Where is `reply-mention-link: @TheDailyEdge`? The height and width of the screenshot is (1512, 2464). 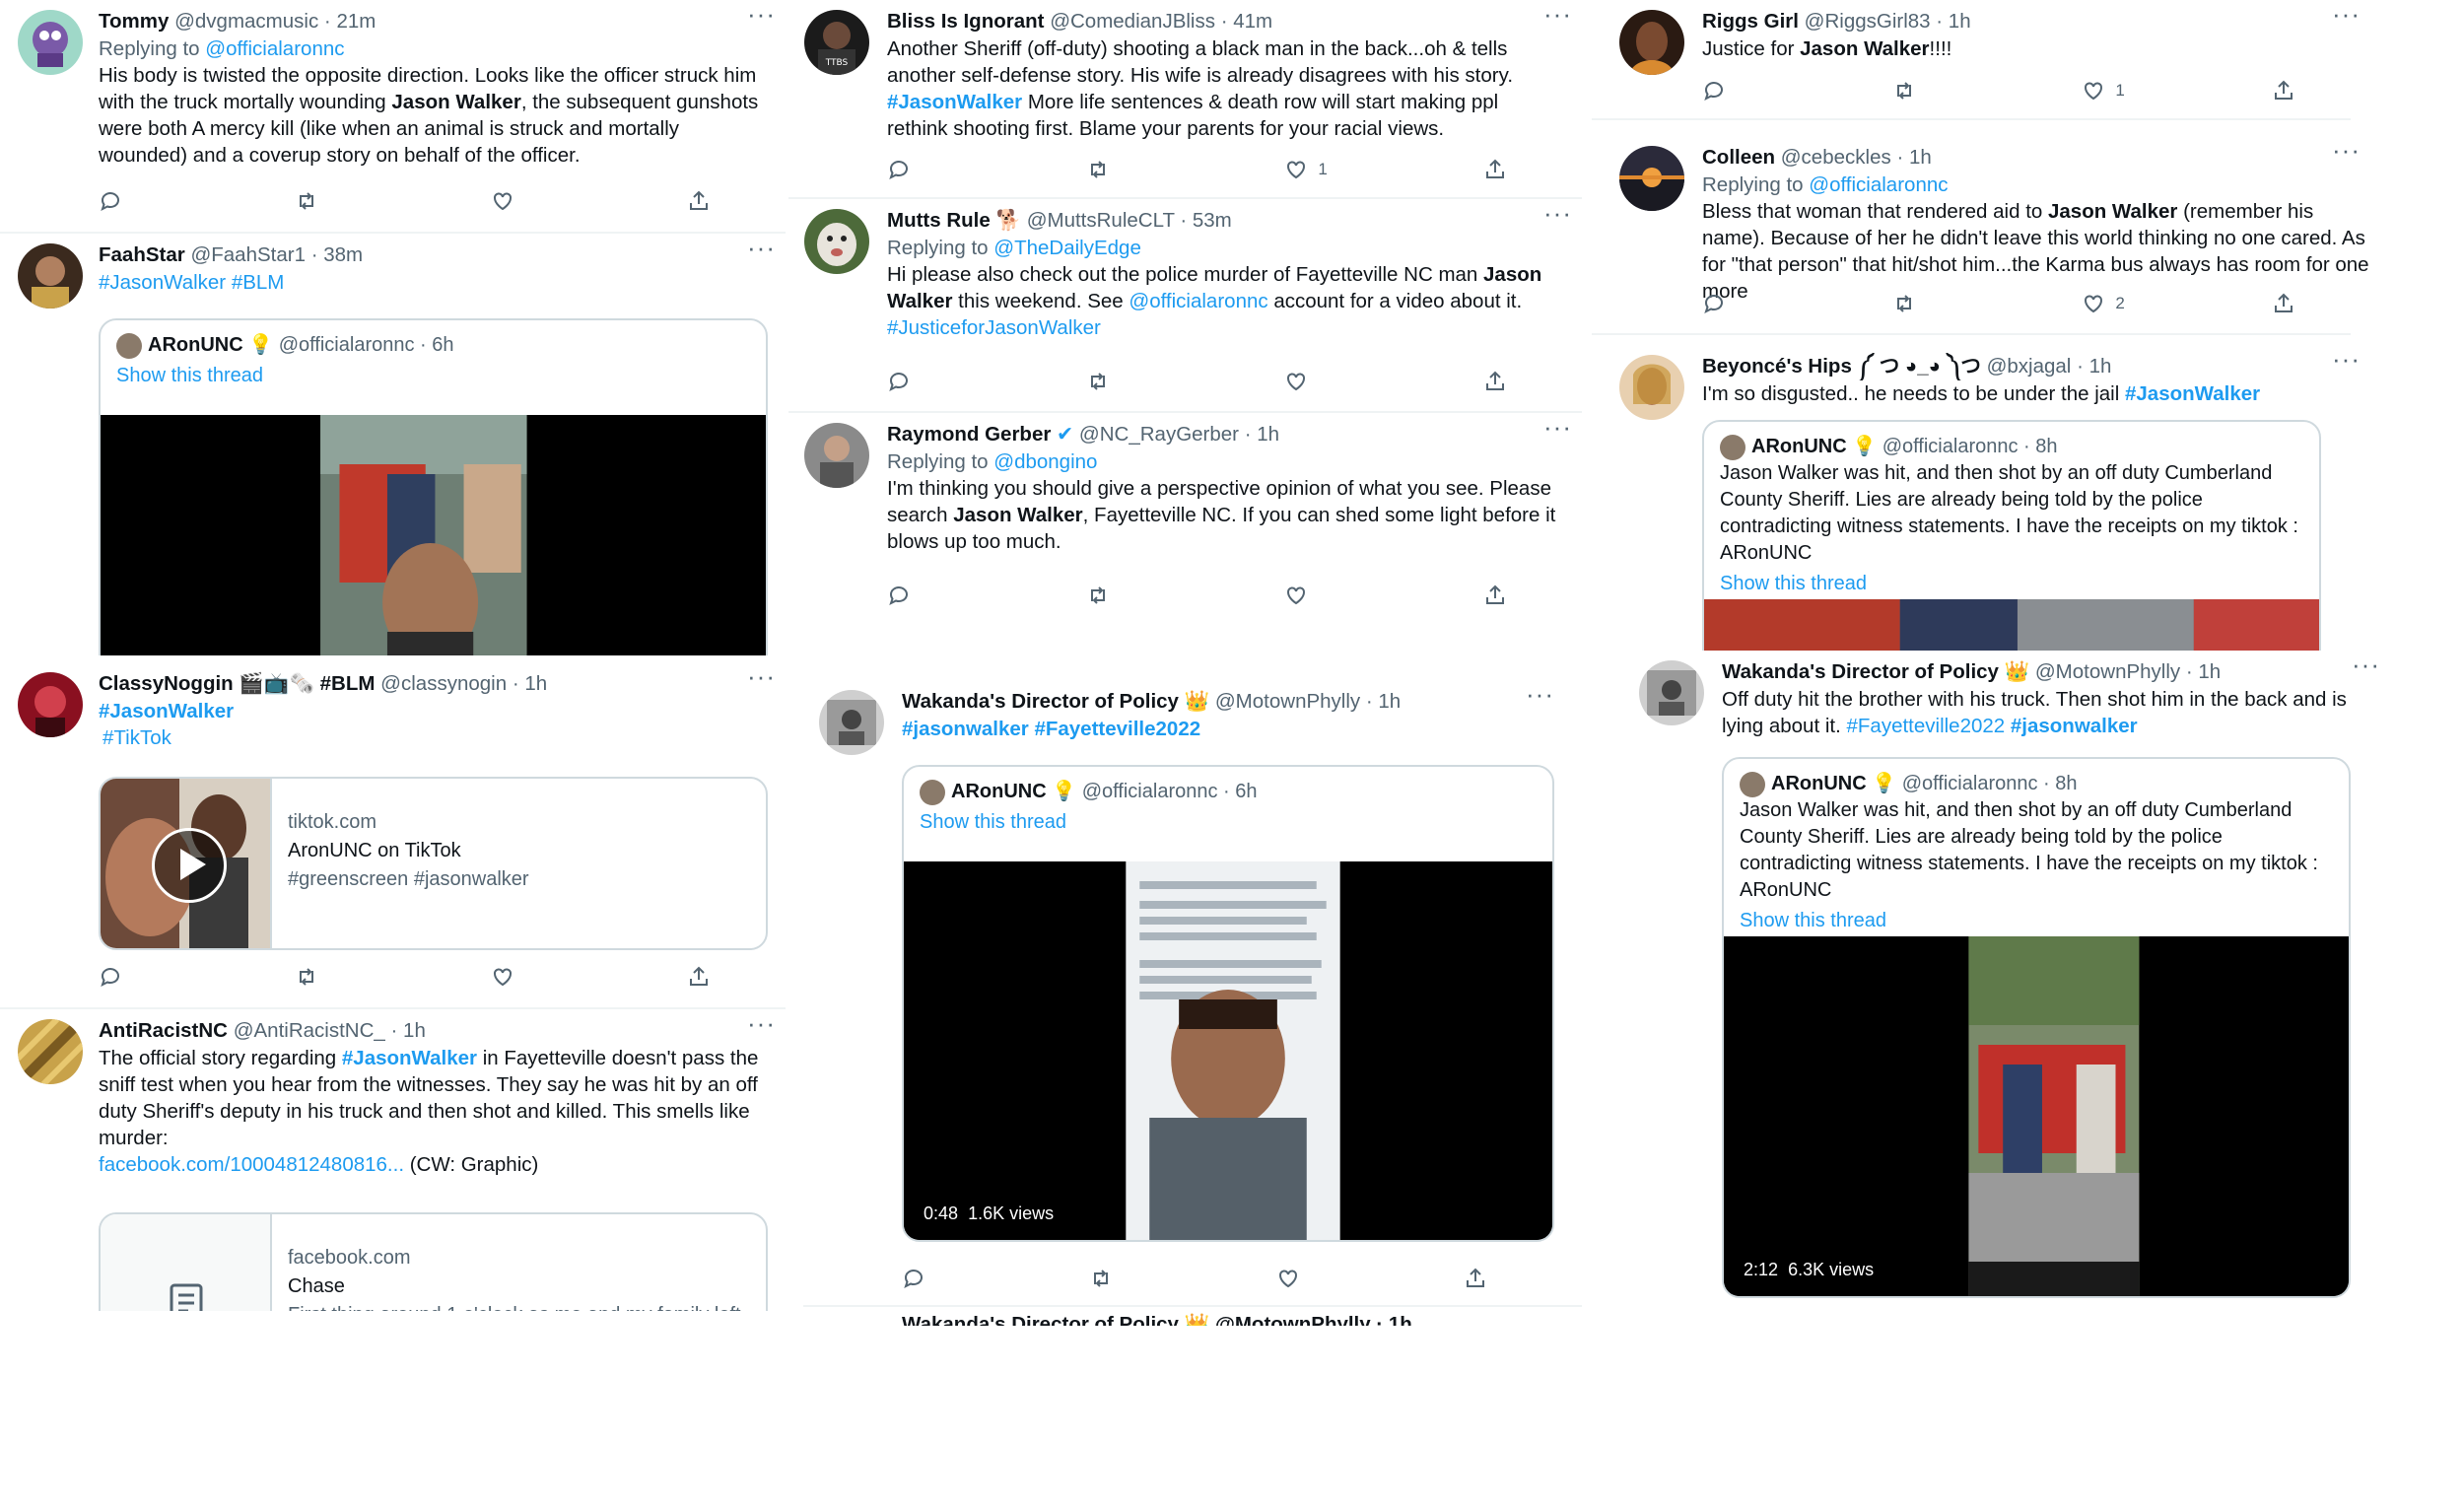
reply-mention-link: @TheDailyEdge is located at coordinates (1067, 248).